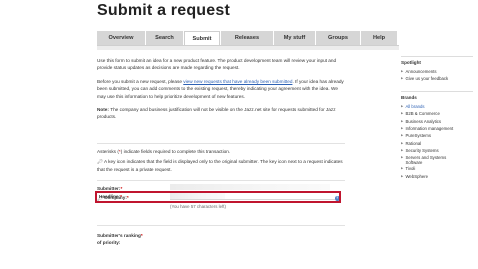 The image size is (478, 269). What do you see at coordinates (437, 160) in the screenshot?
I see `sidebar-item-servers-systems: ▶ Servers and Systems Software` at bounding box center [437, 160].